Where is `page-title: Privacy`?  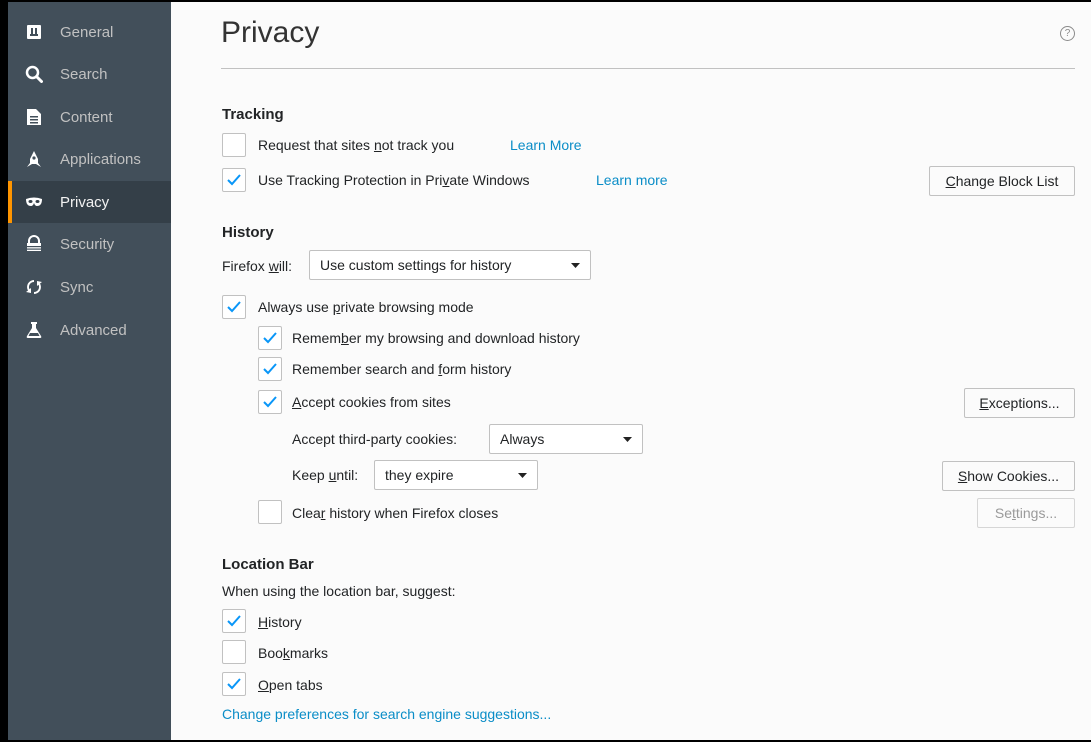 page-title: Privacy is located at coordinates (270, 32).